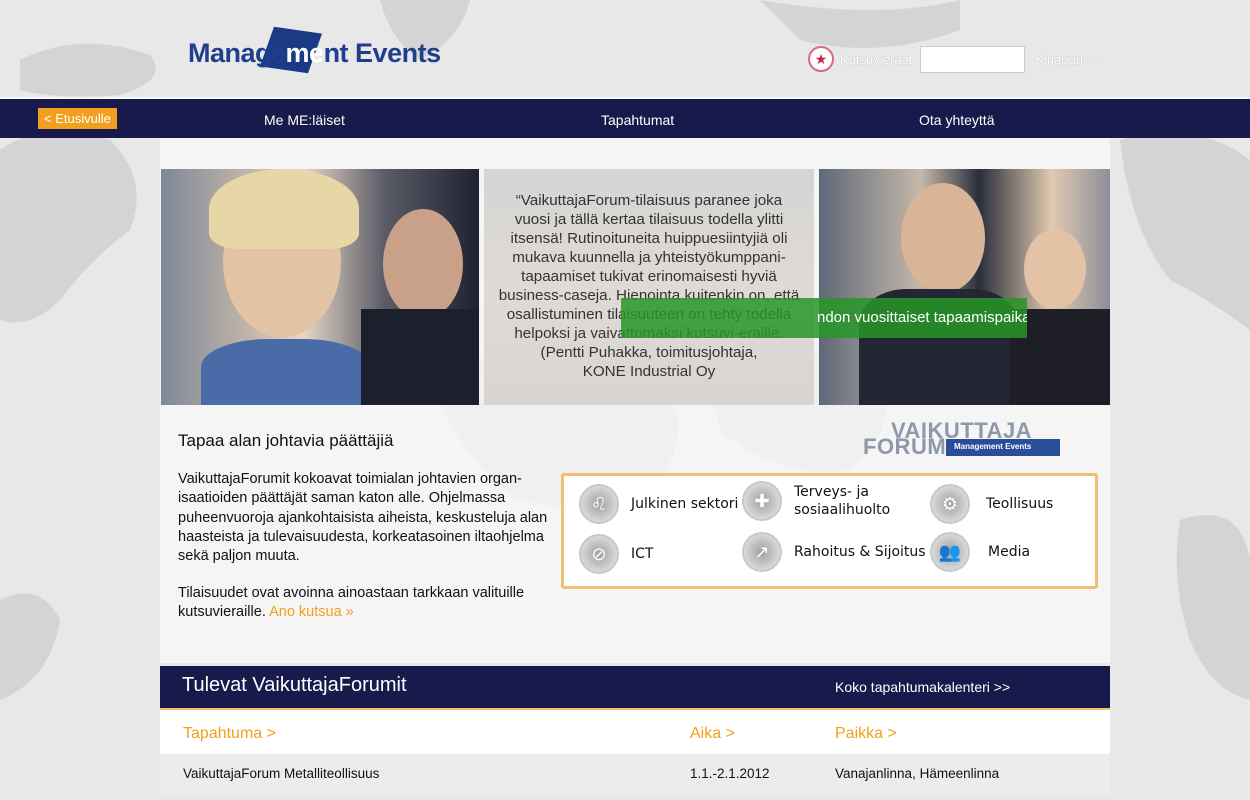  I want to click on hero-caption-banner: ndon vuosittaiset tapaamispaikat, so click(824, 318).